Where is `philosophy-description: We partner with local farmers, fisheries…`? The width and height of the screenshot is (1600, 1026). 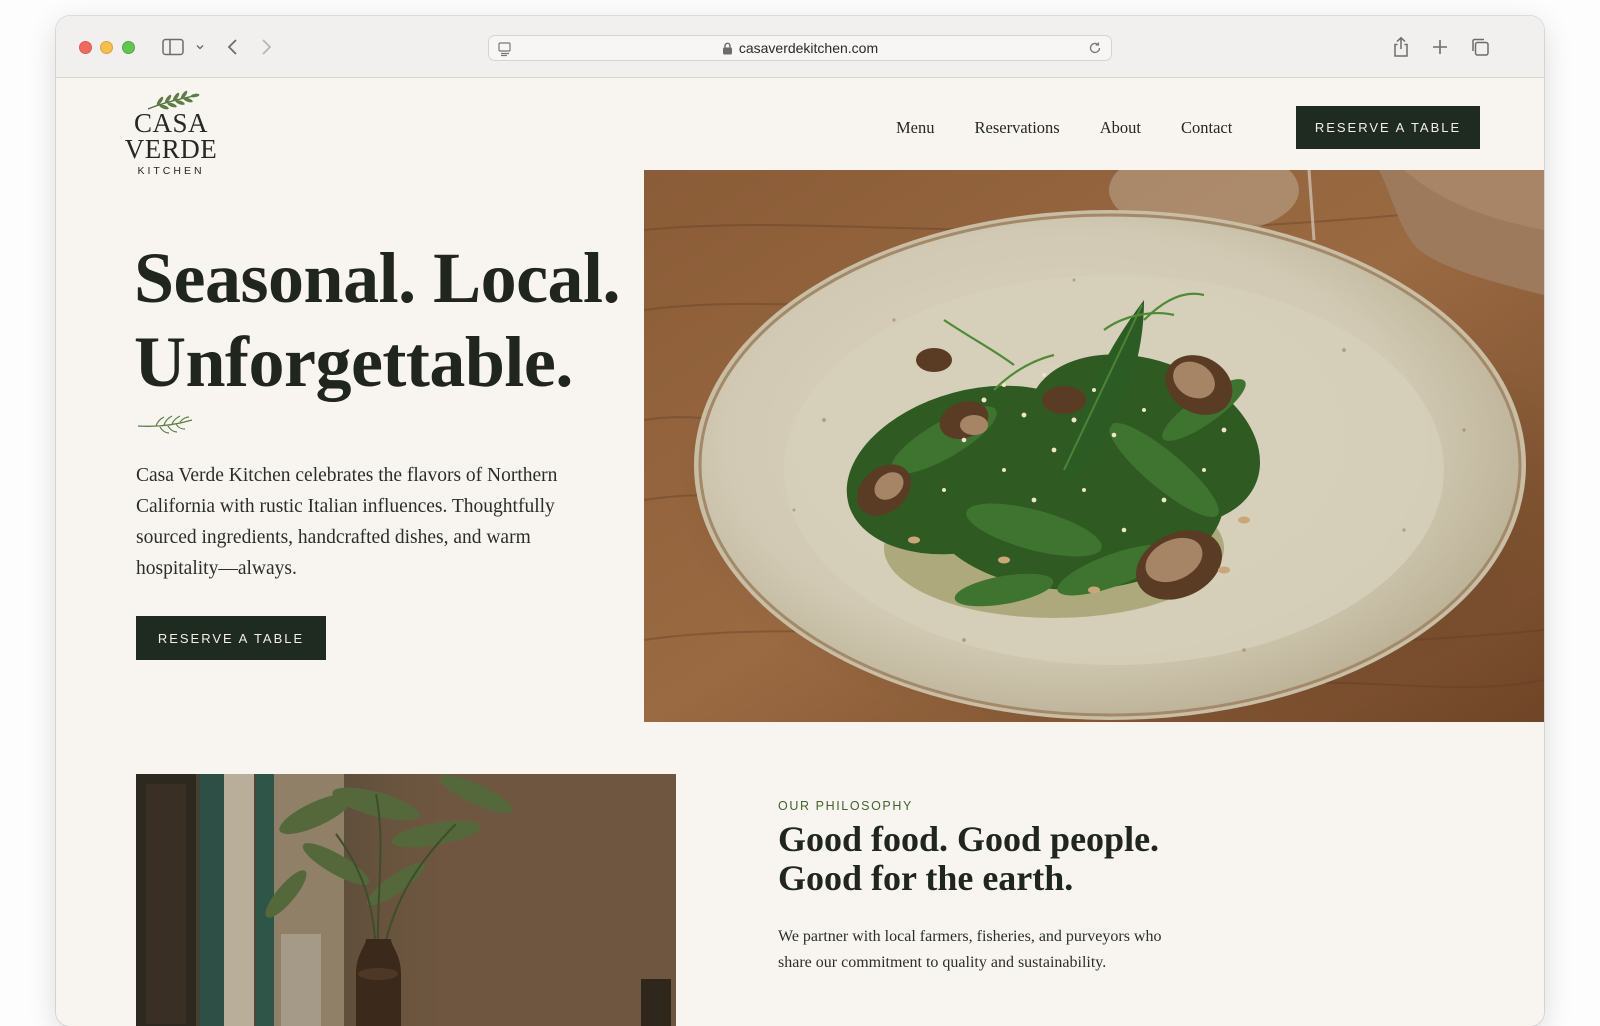 philosophy-description: We partner with local farmers, fisheries… is located at coordinates (970, 949).